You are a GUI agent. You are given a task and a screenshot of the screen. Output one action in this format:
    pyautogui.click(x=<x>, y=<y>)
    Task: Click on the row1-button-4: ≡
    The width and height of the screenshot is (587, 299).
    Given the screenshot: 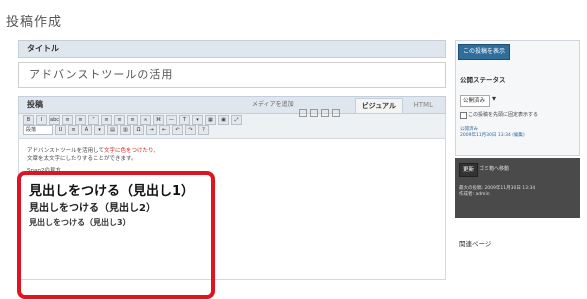 What is the action you would take?
    pyautogui.click(x=80, y=120)
    